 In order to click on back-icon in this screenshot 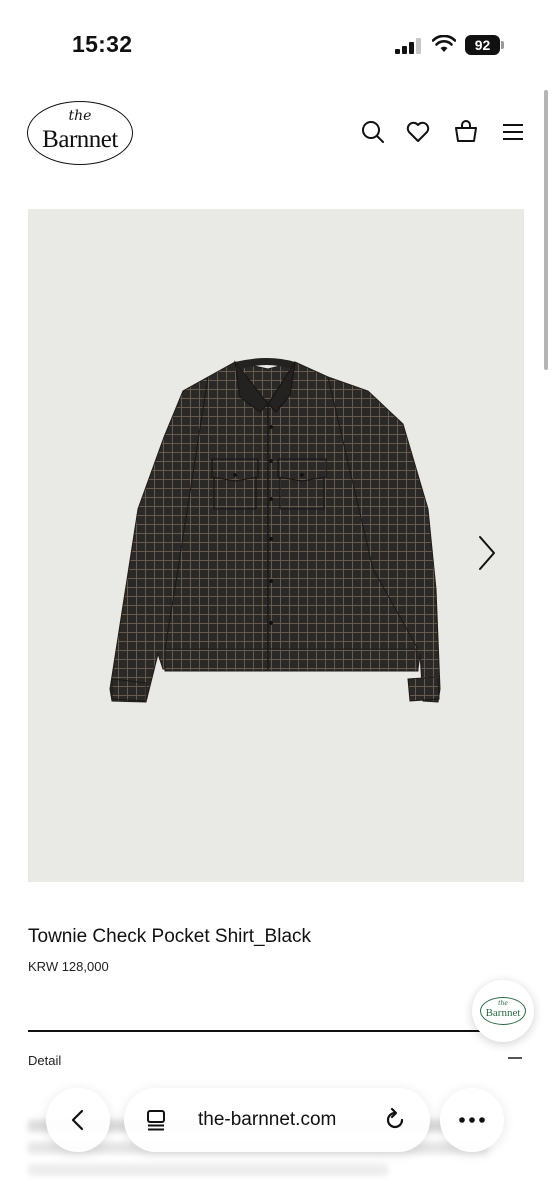, I will do `click(77, 1120)`.